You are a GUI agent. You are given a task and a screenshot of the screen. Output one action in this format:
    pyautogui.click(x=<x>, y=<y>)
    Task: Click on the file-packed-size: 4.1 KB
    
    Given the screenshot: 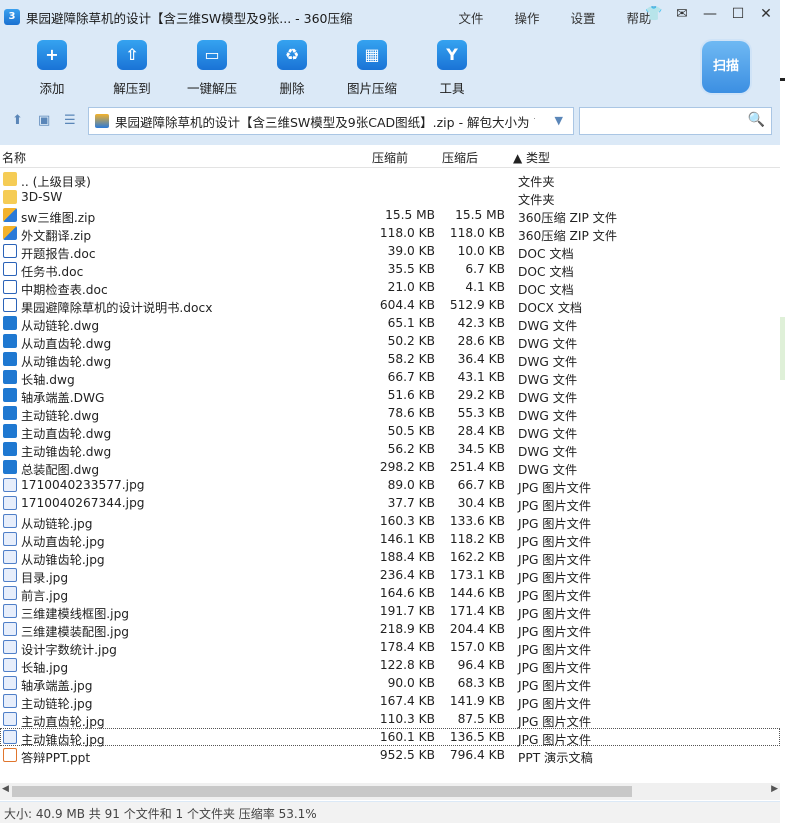 What is the action you would take?
    pyautogui.click(x=485, y=287)
    